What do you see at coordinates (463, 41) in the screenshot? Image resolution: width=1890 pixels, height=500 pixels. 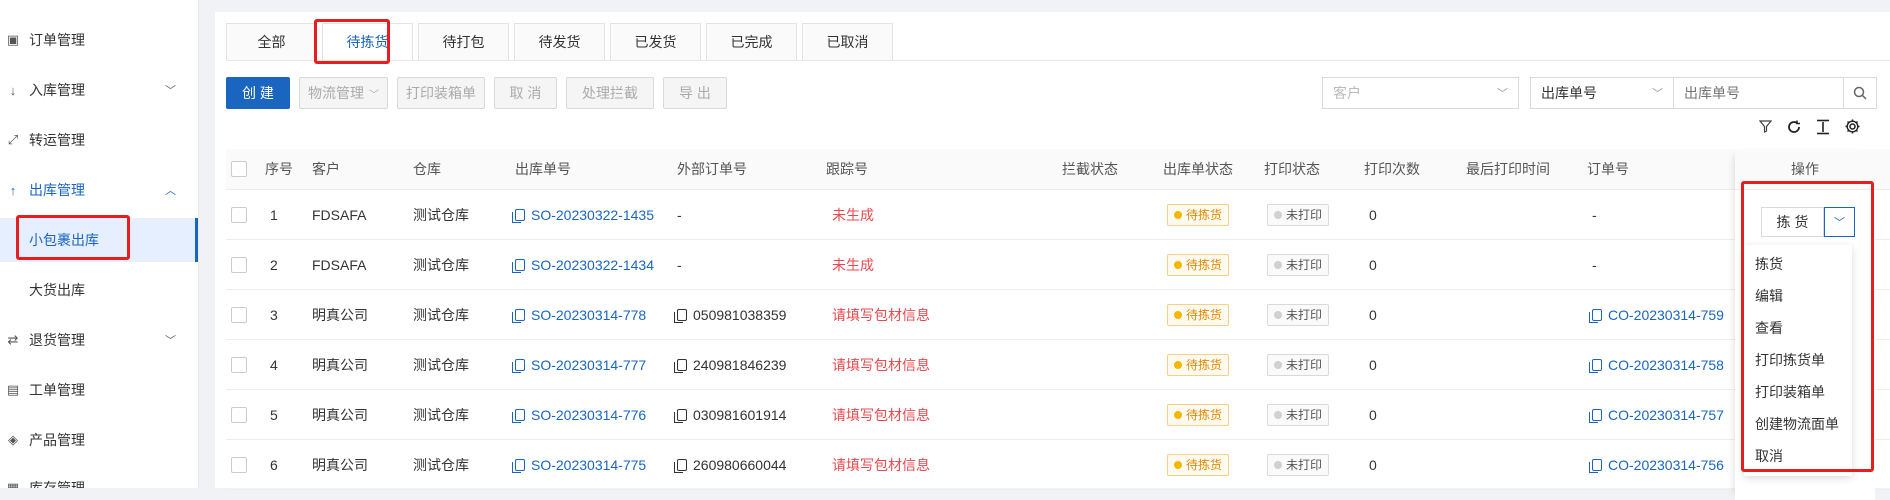 I see `tab-to-pack: 待打包` at bounding box center [463, 41].